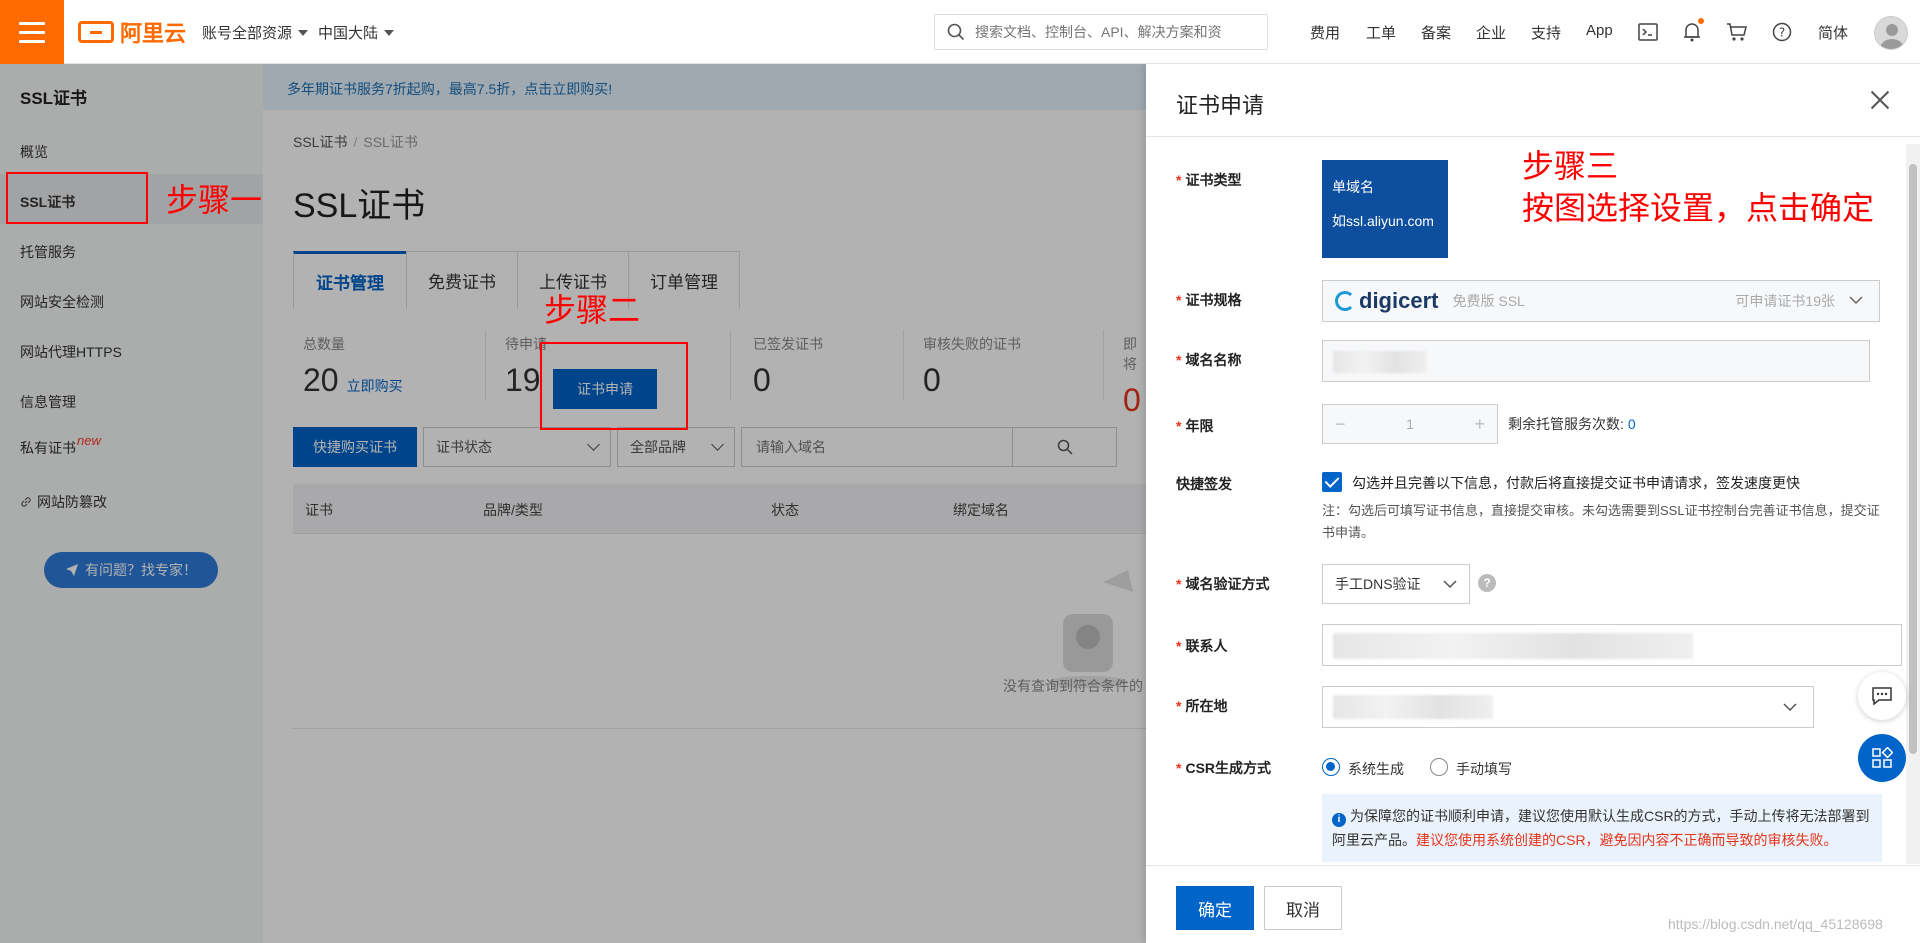 The image size is (1920, 943). I want to click on annotation-step3-line2: 按图选择设置，点击确定, so click(1698, 207).